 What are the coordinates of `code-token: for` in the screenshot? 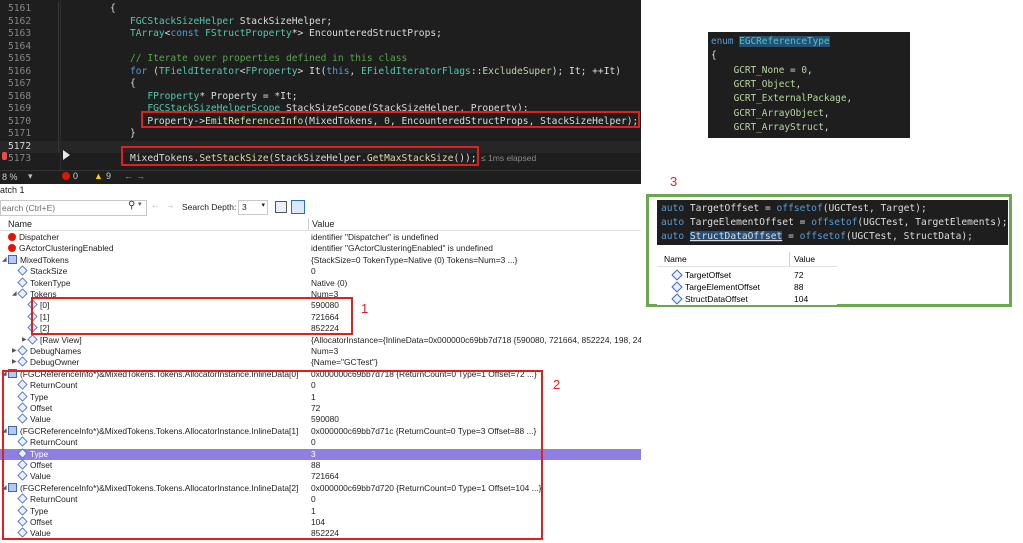 It's located at (142, 71).